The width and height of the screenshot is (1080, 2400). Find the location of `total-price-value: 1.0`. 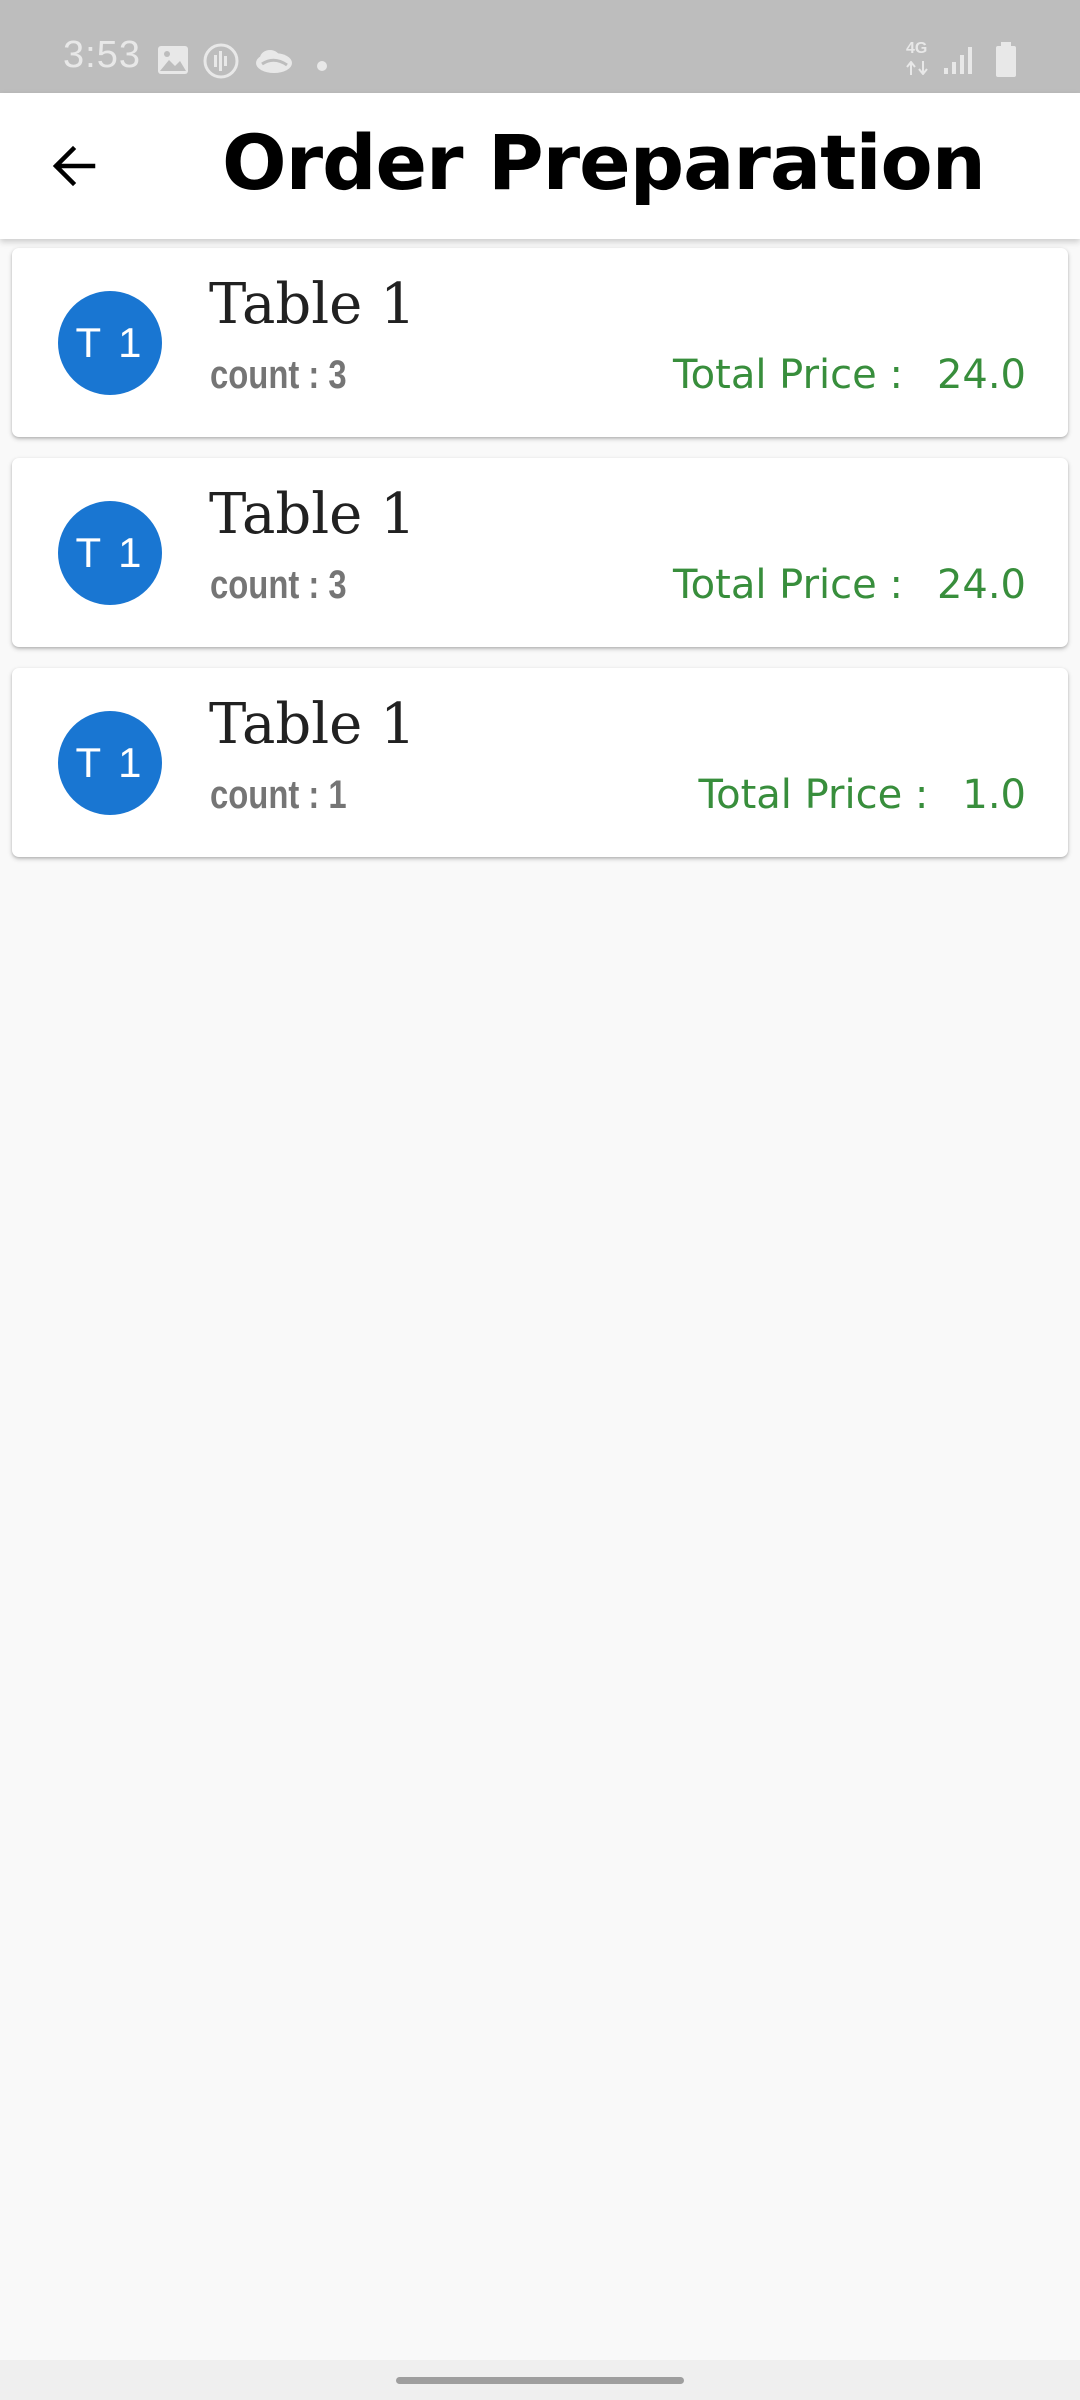

total-price-value: 1.0 is located at coordinates (994, 795).